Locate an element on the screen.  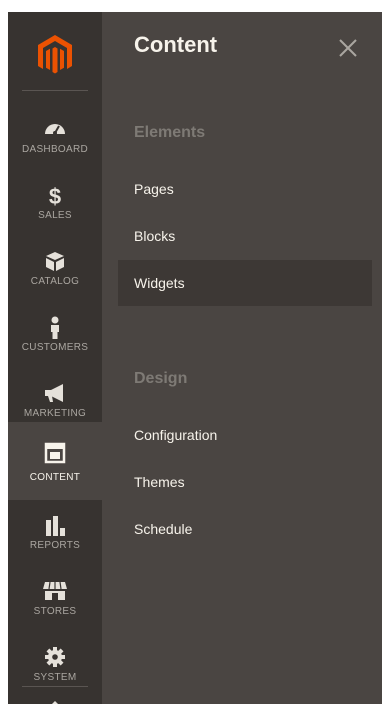
panel-title: Content is located at coordinates (176, 44).